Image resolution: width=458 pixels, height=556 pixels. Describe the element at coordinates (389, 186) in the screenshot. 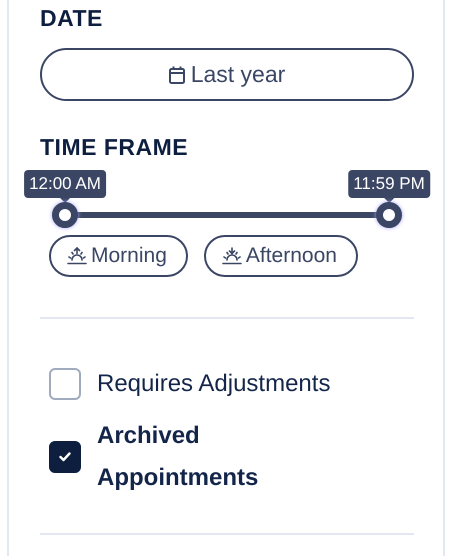

I see `time-tooltip: 11:59 PM` at that location.